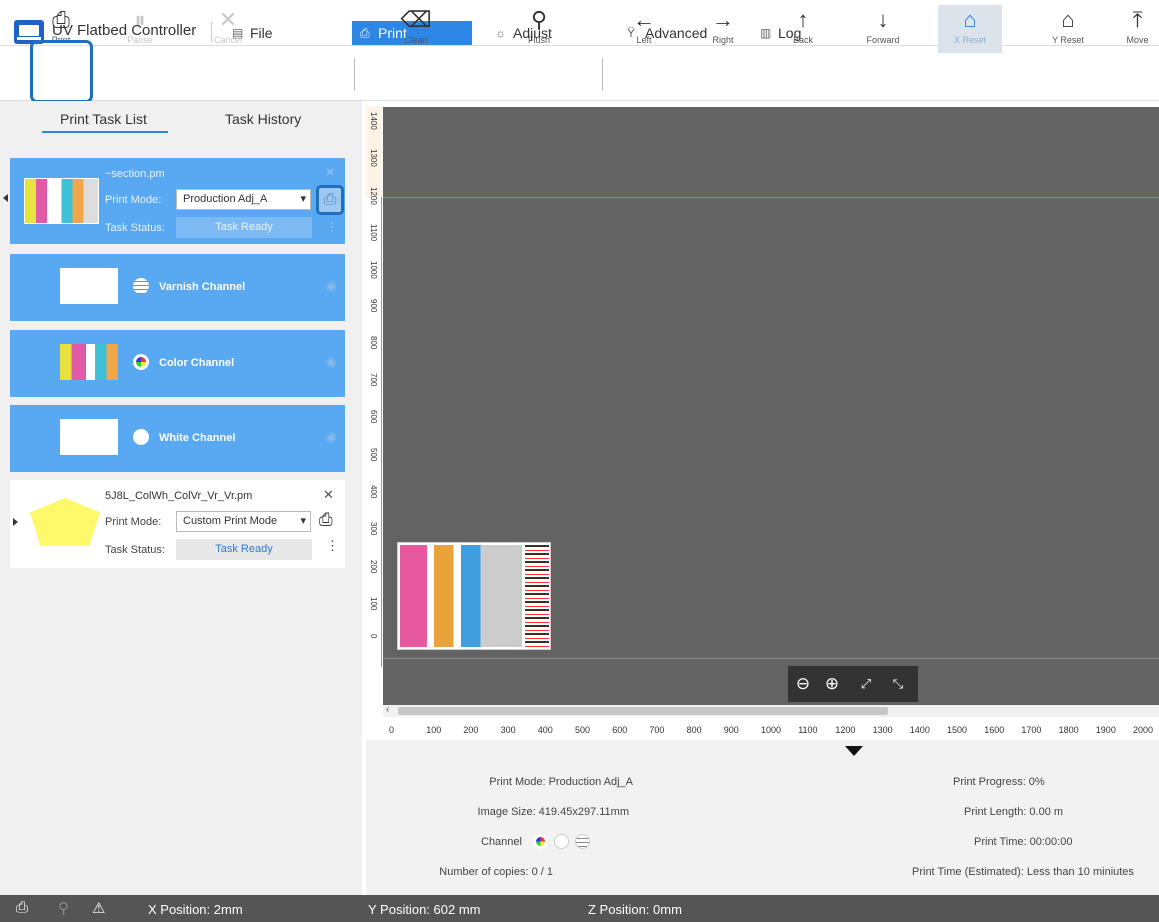  Describe the element at coordinates (808, 730) in the screenshot. I see `horizontal-ruler-tick: 1100` at that location.